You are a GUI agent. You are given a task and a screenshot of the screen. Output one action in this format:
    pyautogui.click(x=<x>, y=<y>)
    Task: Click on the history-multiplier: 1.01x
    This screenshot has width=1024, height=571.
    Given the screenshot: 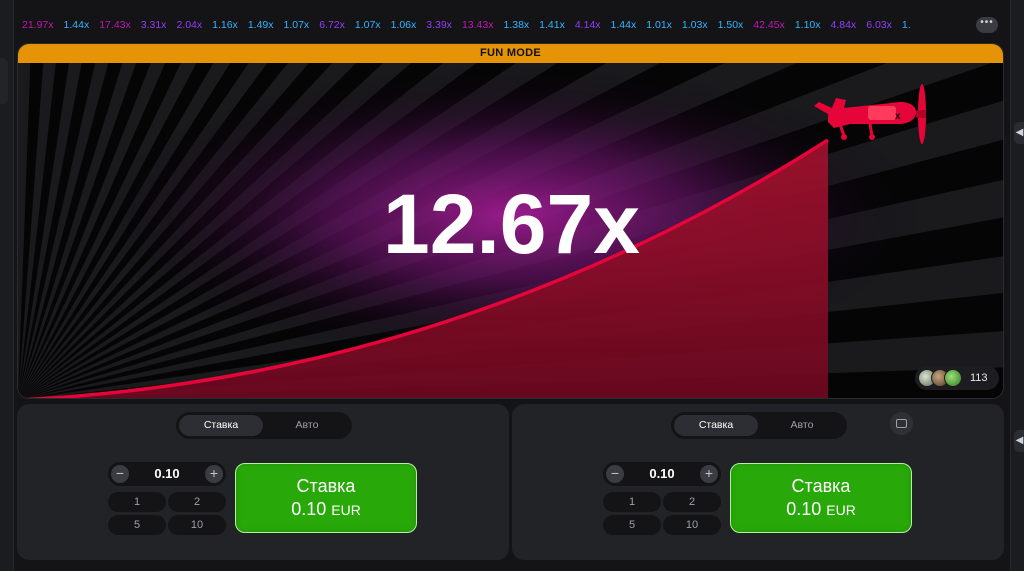 What is the action you would take?
    pyautogui.click(x=659, y=25)
    